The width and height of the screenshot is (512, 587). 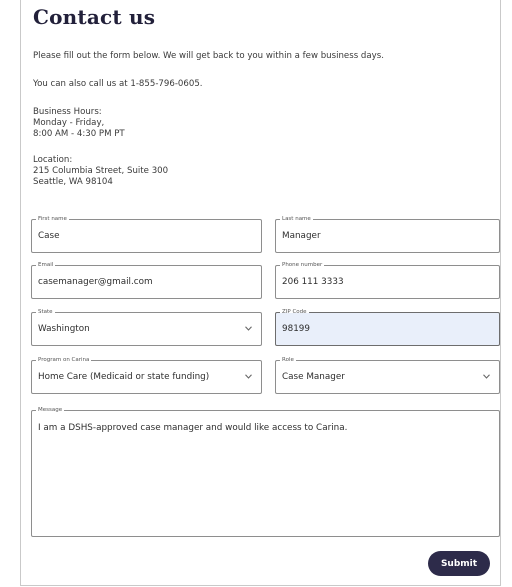 What do you see at coordinates (288, 360) in the screenshot?
I see `role-label: Role` at bounding box center [288, 360].